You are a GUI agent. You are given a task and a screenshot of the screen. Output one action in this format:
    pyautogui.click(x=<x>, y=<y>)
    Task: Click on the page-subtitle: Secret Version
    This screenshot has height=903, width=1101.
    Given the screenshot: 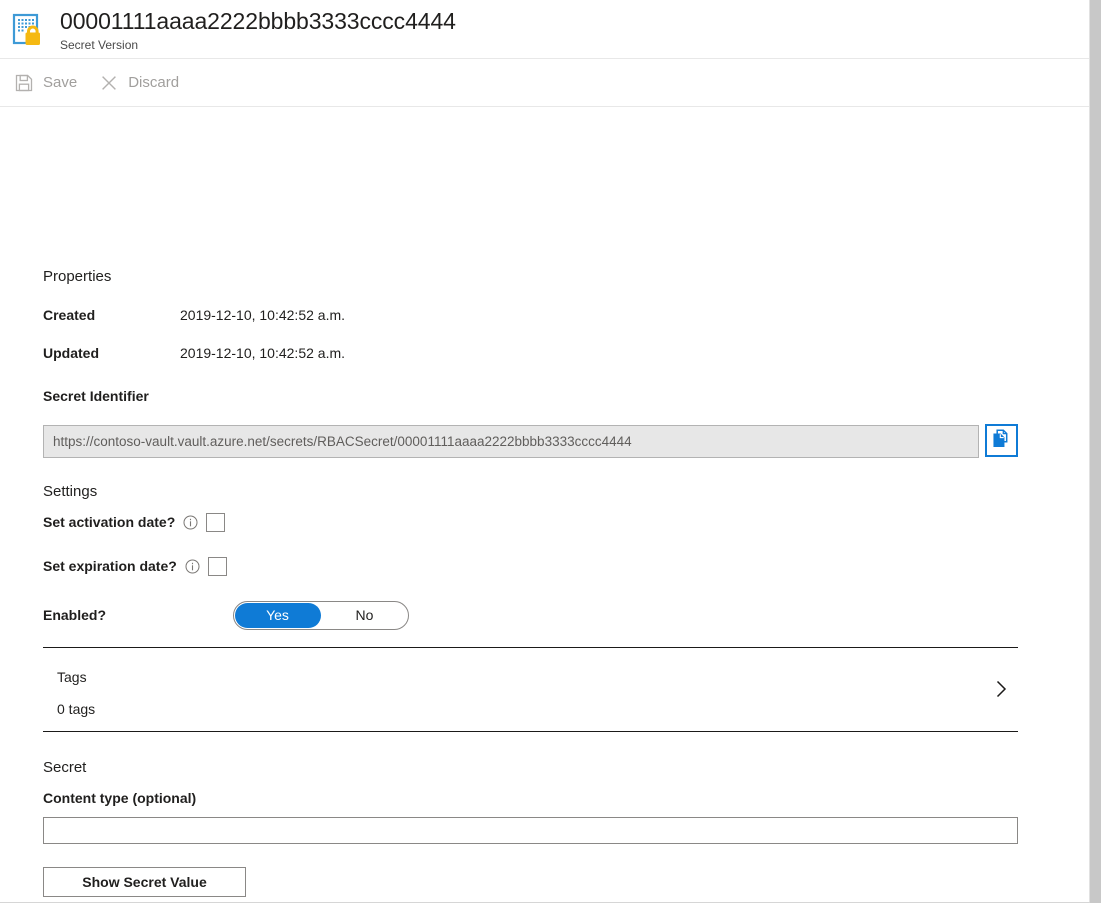 What is the action you would take?
    pyautogui.click(x=99, y=45)
    